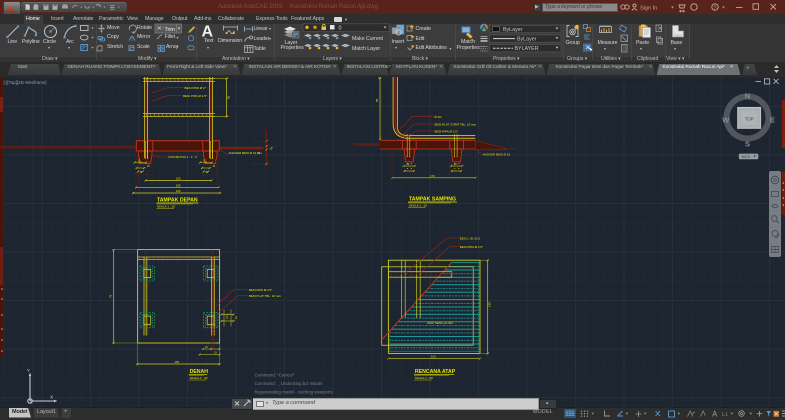  Describe the element at coordinates (208, 32) in the screenshot. I see `svg-text: A` at that location.